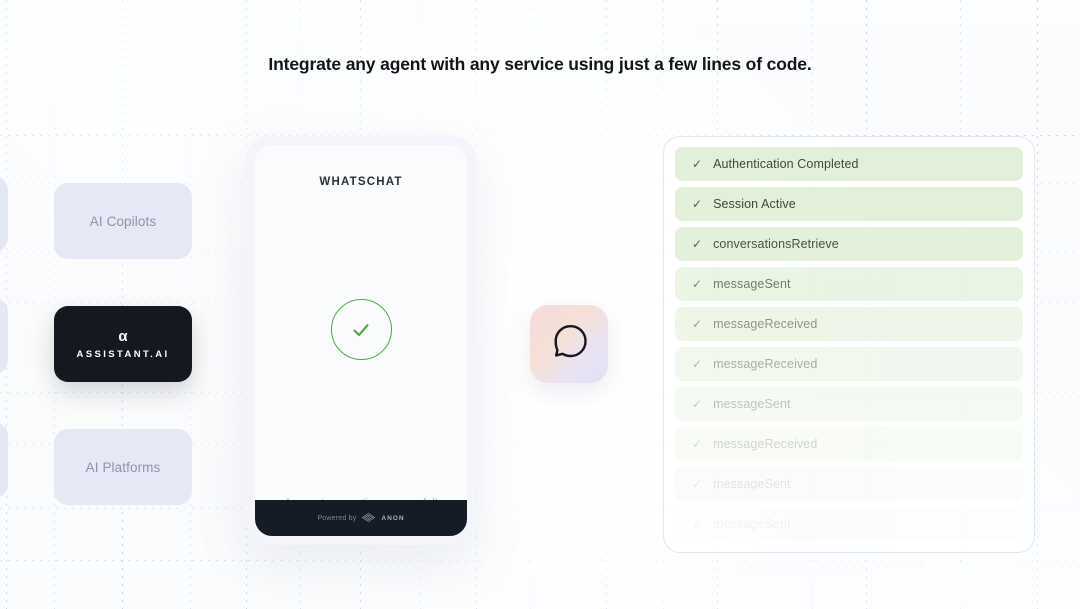 Image resolution: width=1080 pixels, height=609 pixels. Describe the element at coordinates (849, 204) in the screenshot. I see `status-row: ✓ Session Active` at that location.